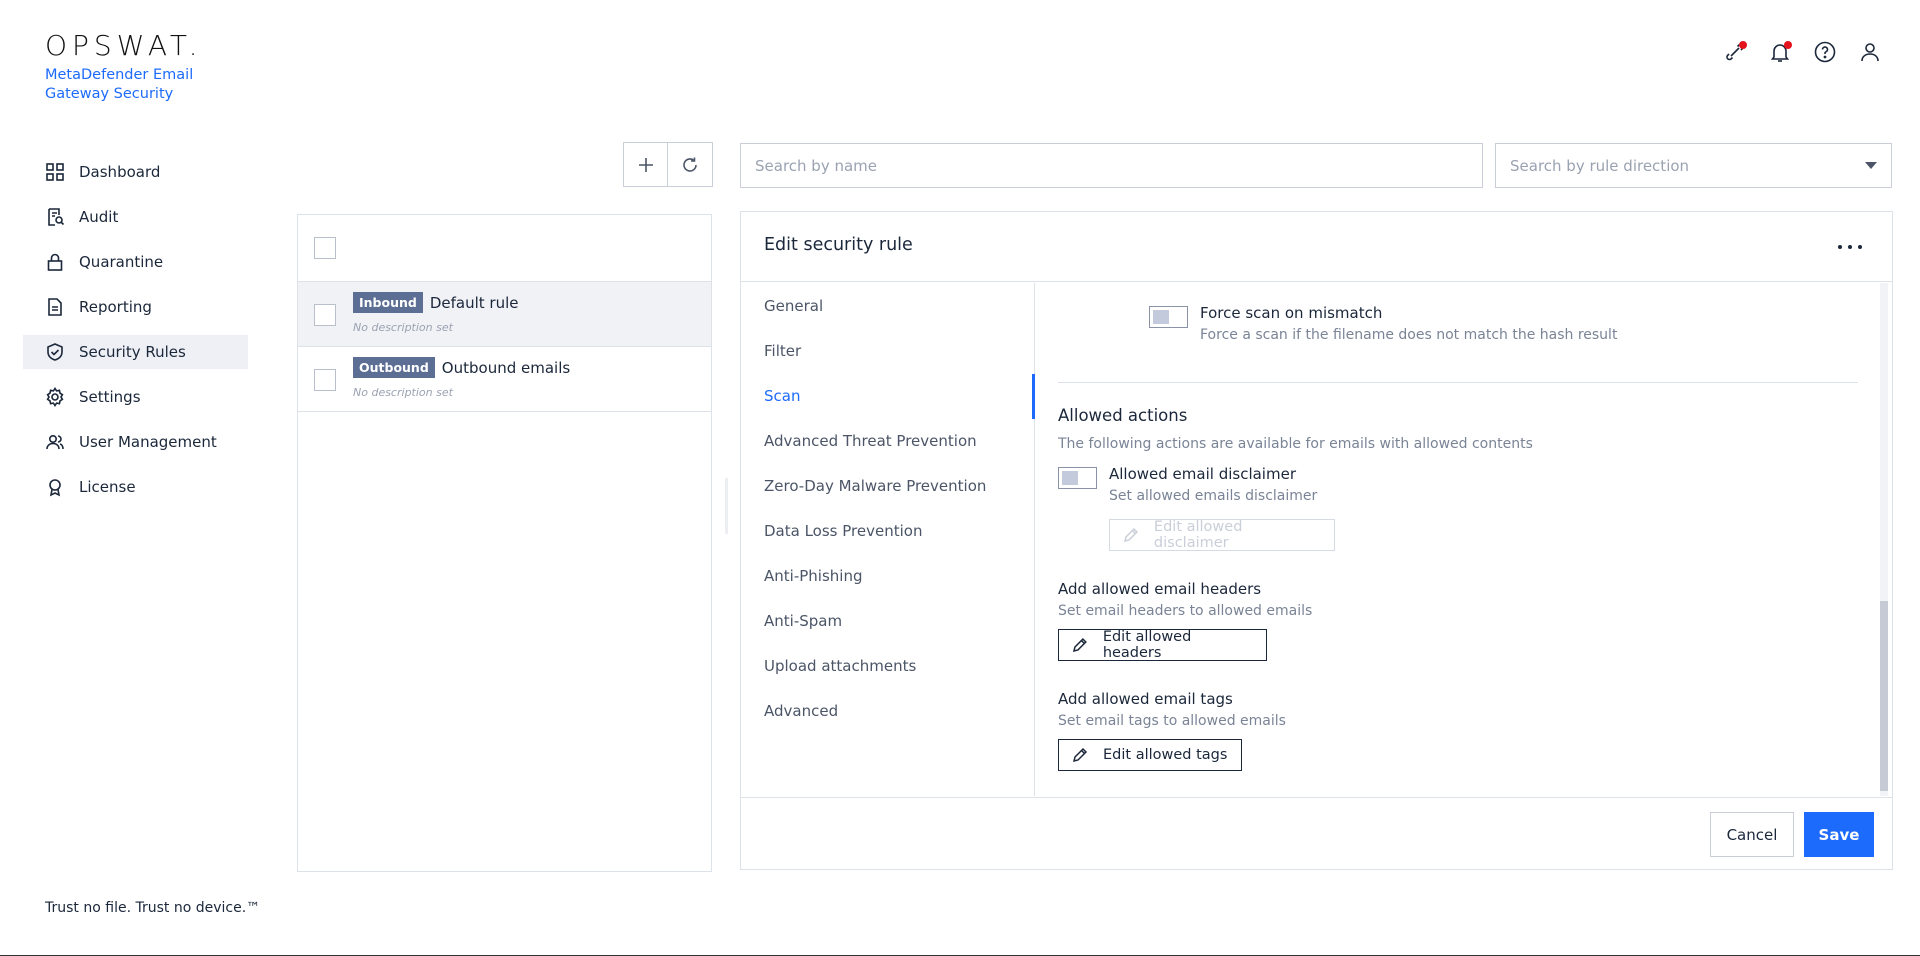 This screenshot has height=956, width=1920. Describe the element at coordinates (1316, 833) in the screenshot. I see `edit-panel-footer: Cancel Save` at that location.